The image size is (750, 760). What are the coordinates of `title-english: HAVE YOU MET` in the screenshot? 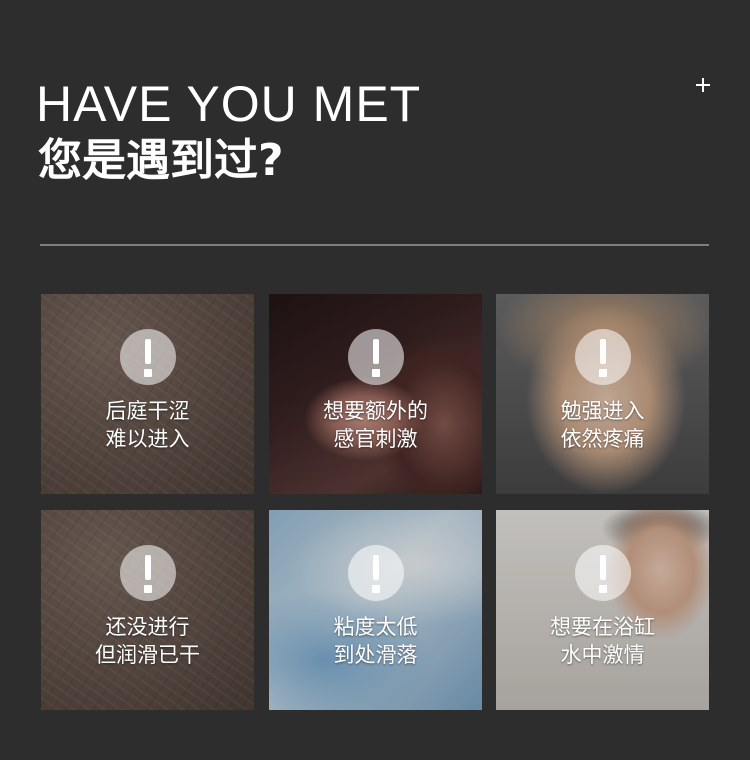 It's located at (229, 104).